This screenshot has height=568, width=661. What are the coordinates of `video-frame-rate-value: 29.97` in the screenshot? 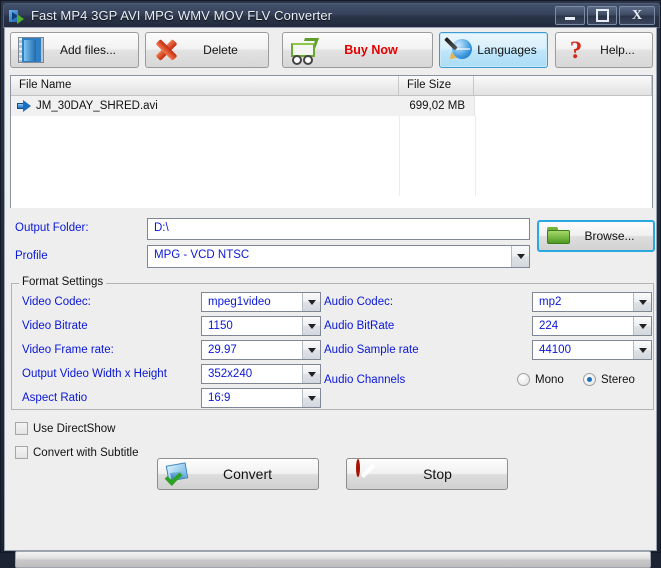 It's located at (222, 350).